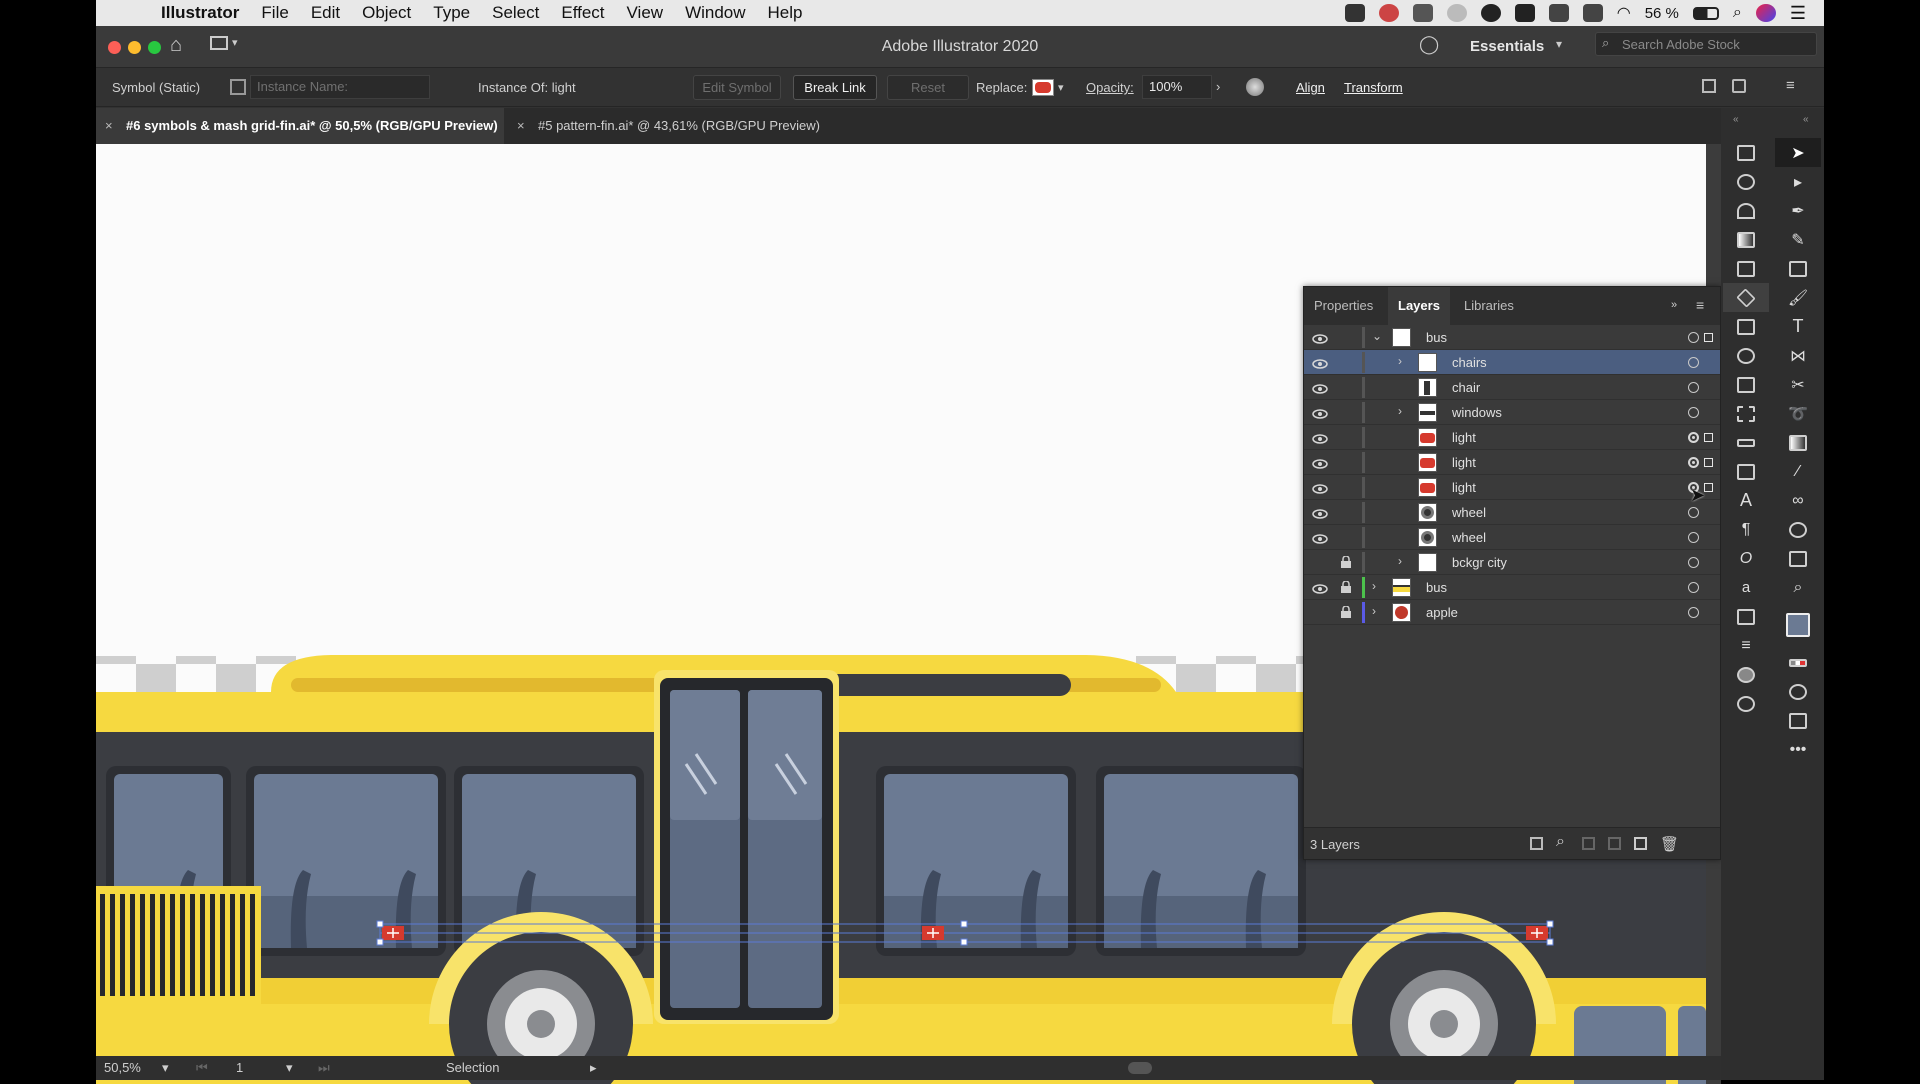 The height and width of the screenshot is (1084, 1920). I want to click on gradient-panel-icon, so click(1746, 239).